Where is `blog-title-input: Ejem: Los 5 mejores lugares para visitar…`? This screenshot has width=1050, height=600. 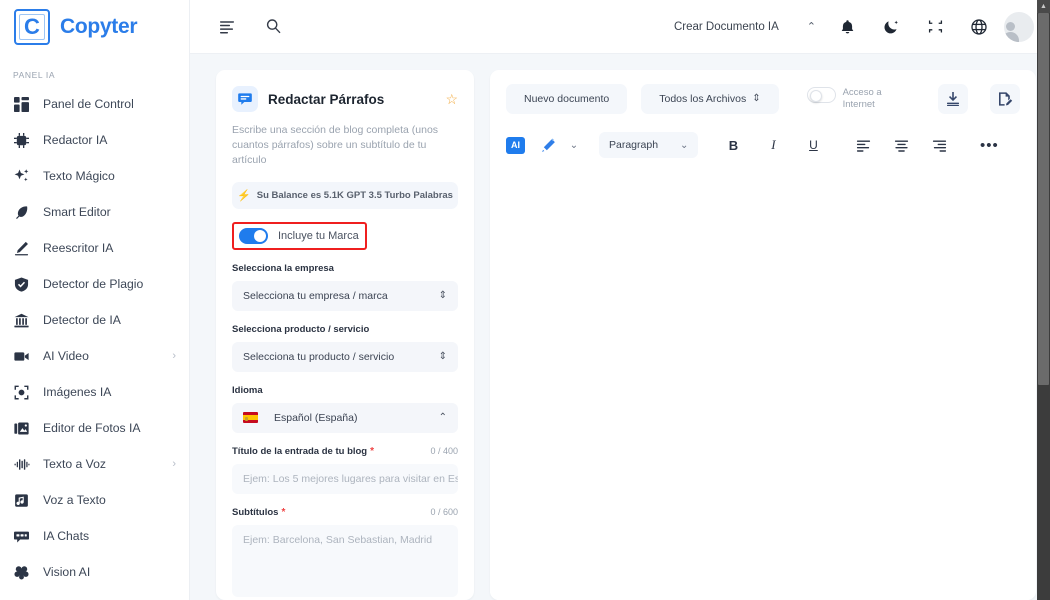
blog-title-input: Ejem: Los 5 mejores lugares para visitar… is located at coordinates (345, 478).